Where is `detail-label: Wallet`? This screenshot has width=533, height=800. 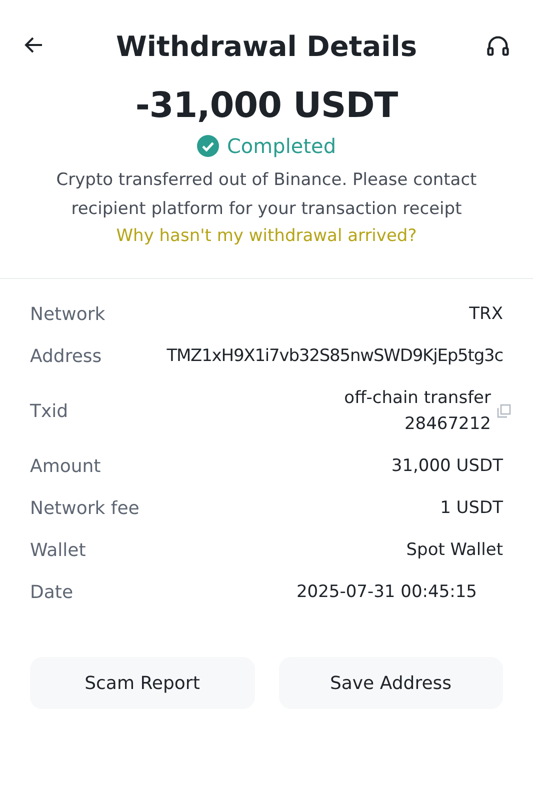
detail-label: Wallet is located at coordinates (58, 550).